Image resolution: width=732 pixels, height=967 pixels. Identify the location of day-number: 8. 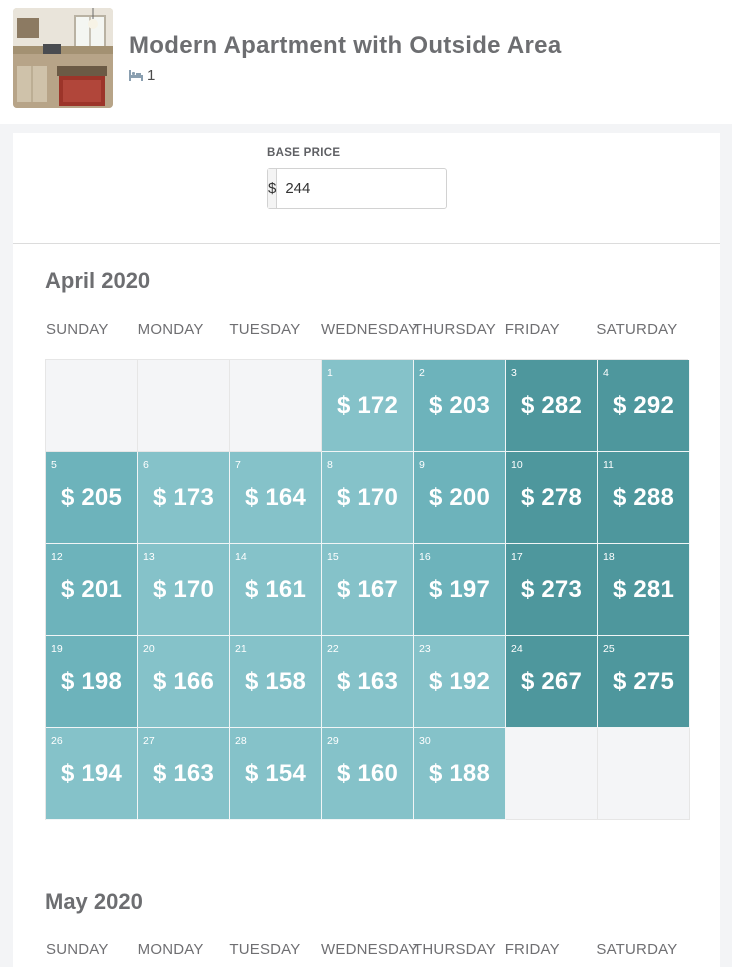
(330, 465).